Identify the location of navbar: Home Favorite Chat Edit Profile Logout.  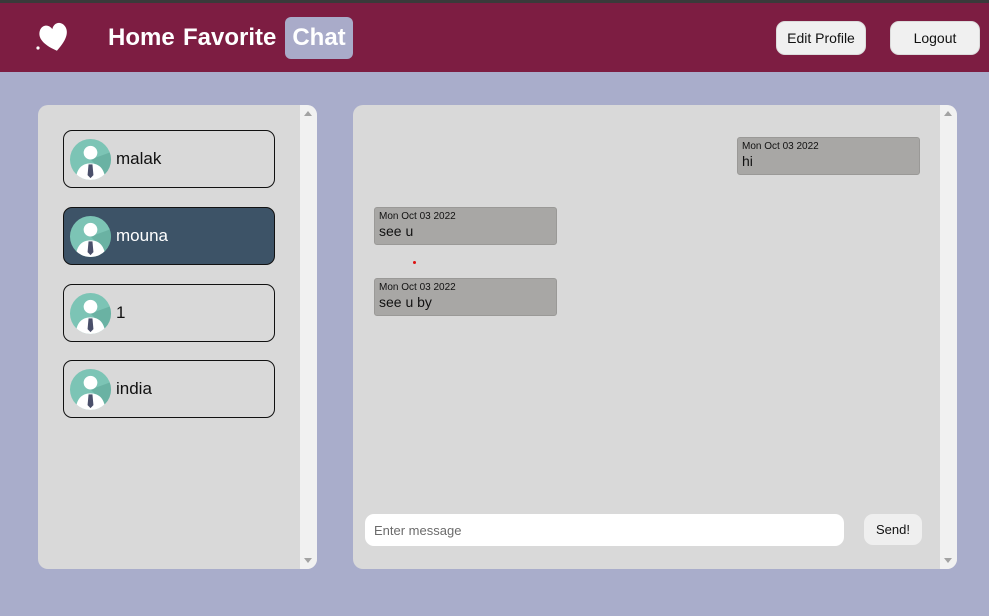
(494, 37).